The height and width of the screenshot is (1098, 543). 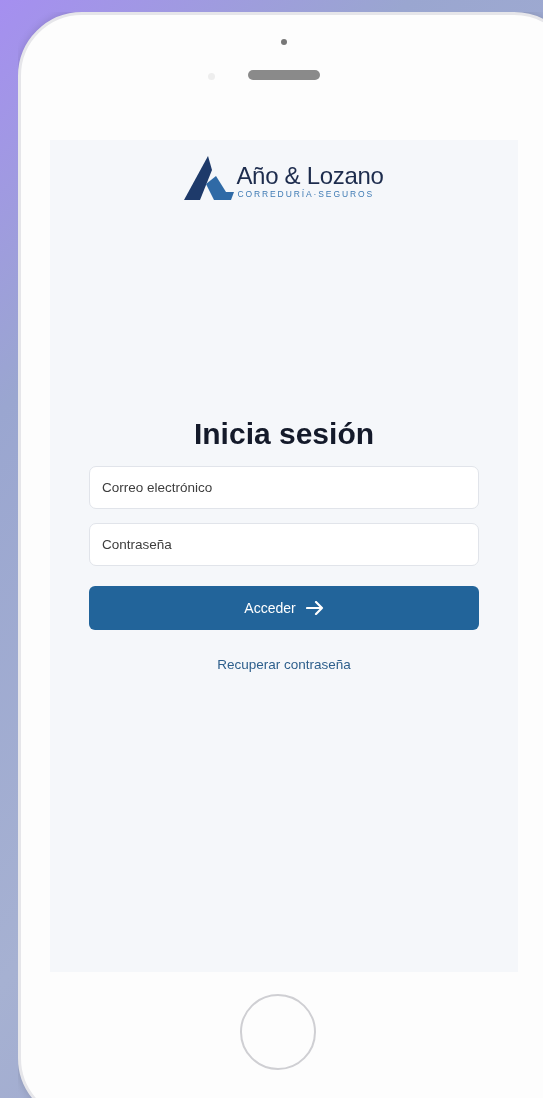 What do you see at coordinates (306, 194) in the screenshot?
I see `brand-tagline: CORREDURÍA·SEGUROS` at bounding box center [306, 194].